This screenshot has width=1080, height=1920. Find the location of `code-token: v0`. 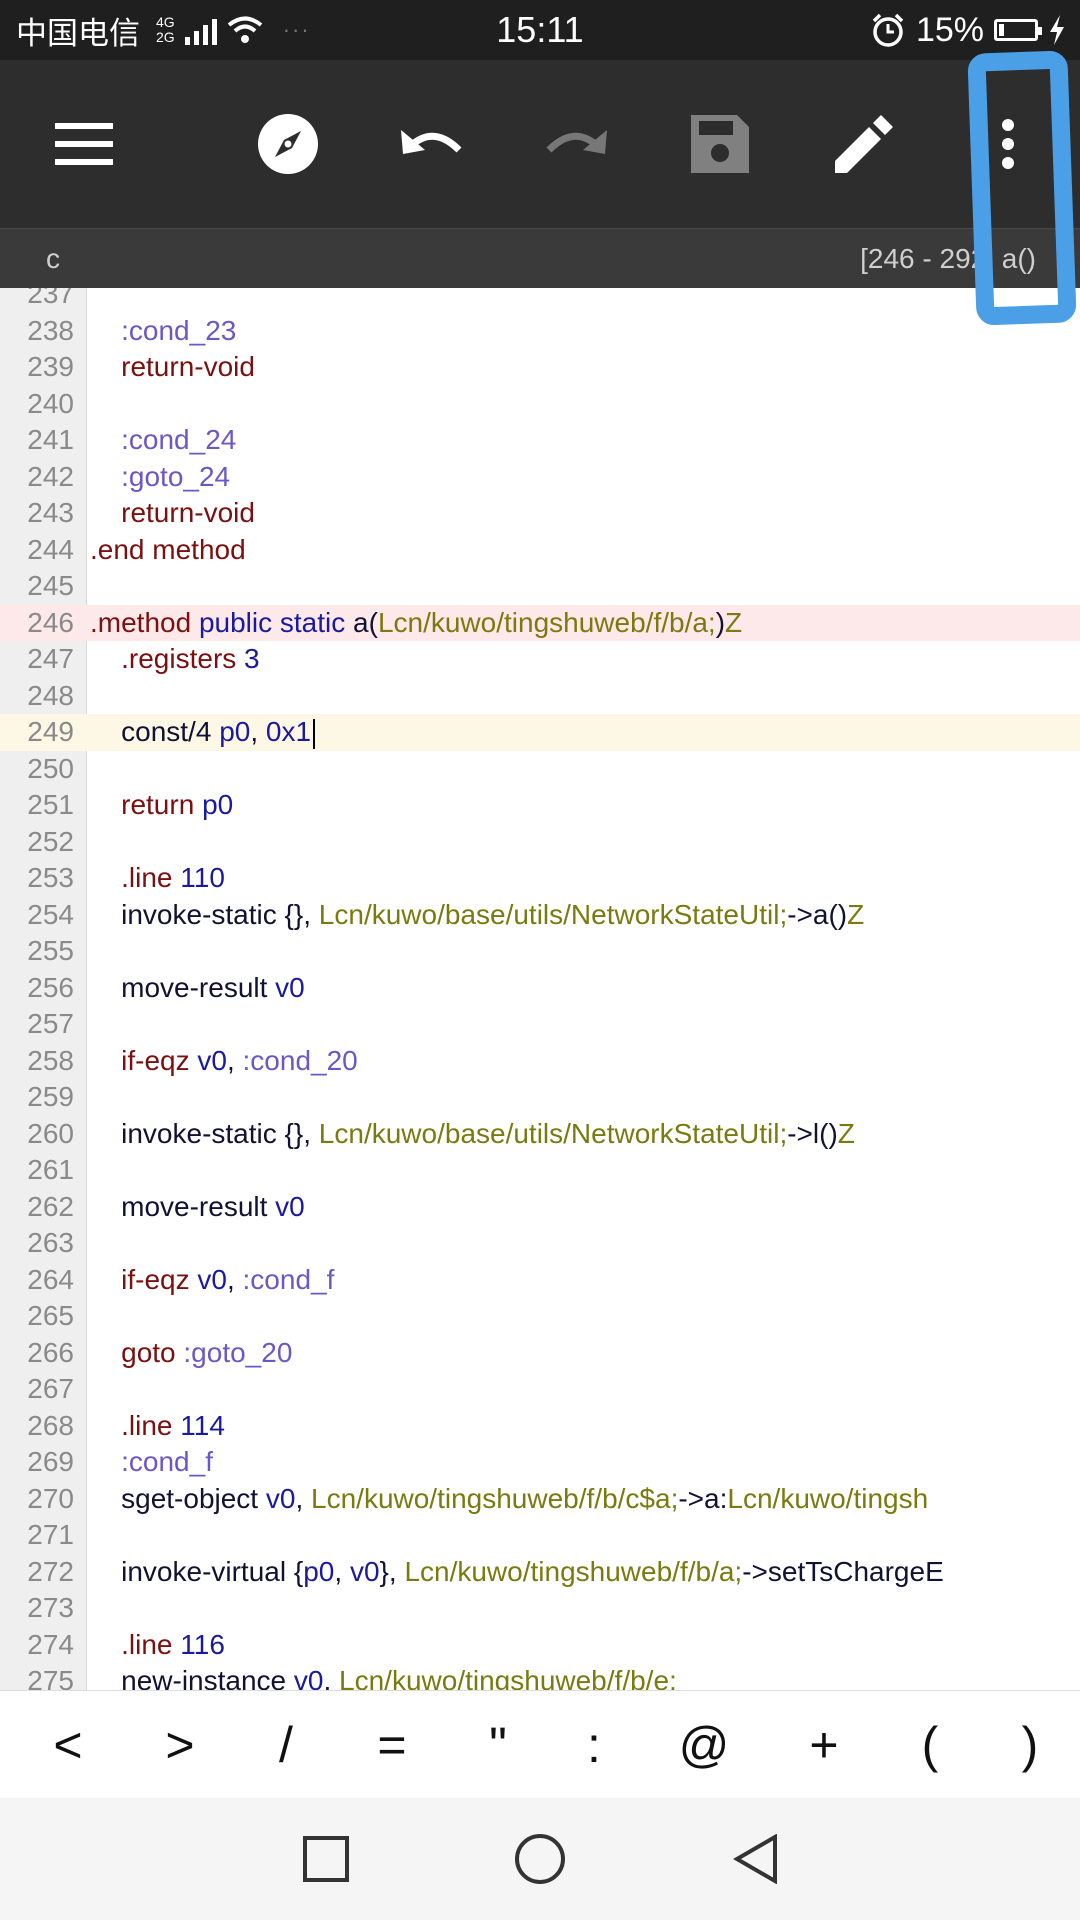

code-token: v0 is located at coordinates (212, 1279).